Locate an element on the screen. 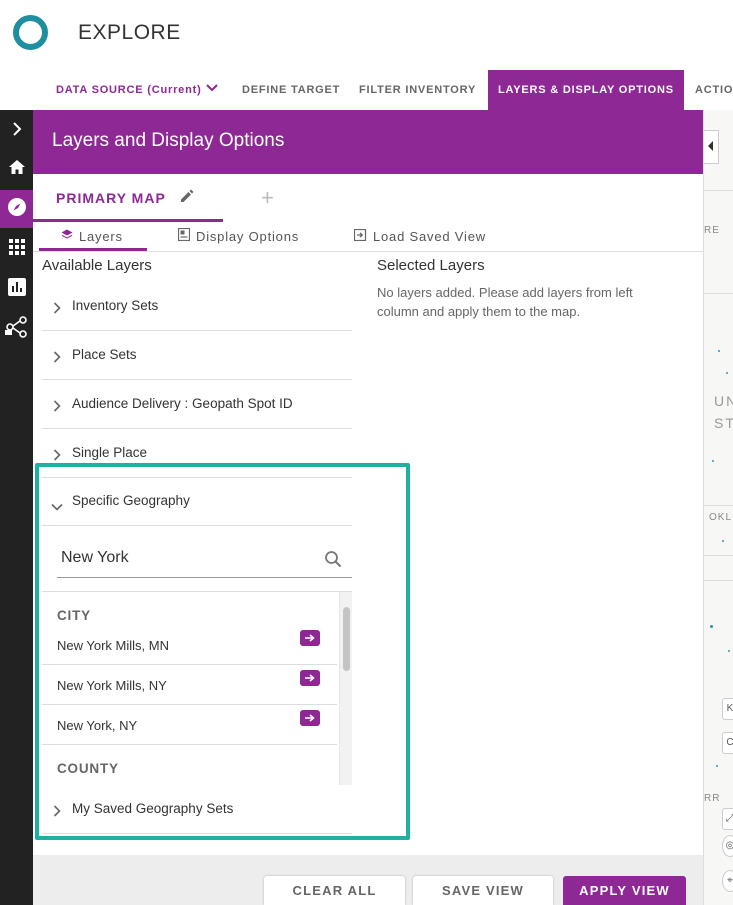  panel-footer: CLEAR ALL SAVE VIEW APPLY VIEW is located at coordinates (368, 880).